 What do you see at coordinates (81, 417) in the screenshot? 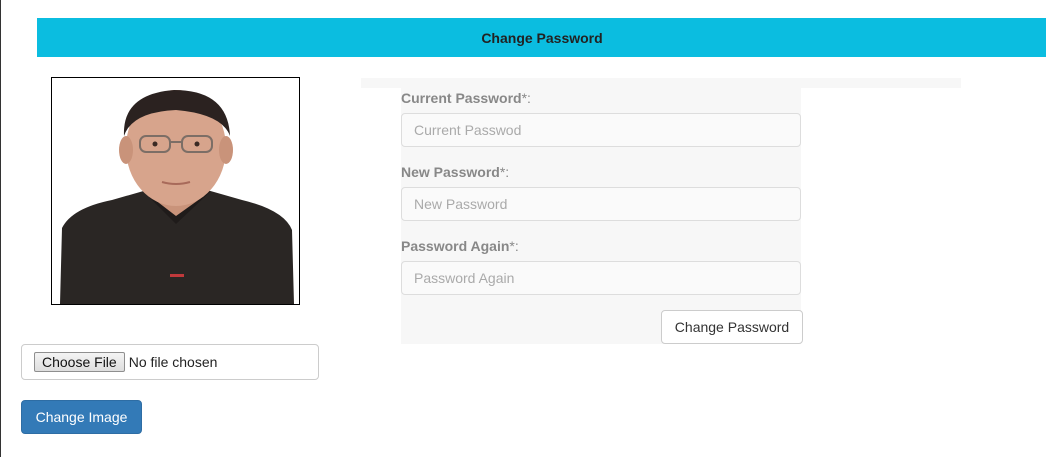
I see `change-image-button: Change Image` at bounding box center [81, 417].